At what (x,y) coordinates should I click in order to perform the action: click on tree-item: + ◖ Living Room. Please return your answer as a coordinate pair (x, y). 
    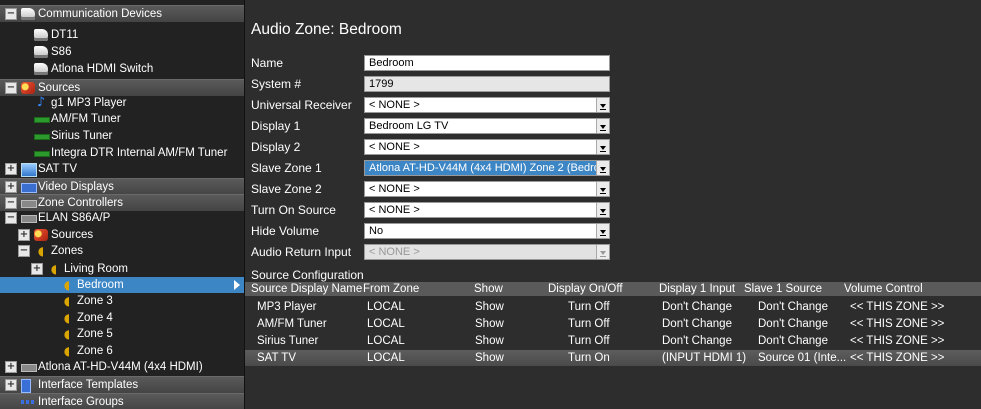
    Looking at the image, I should click on (122, 269).